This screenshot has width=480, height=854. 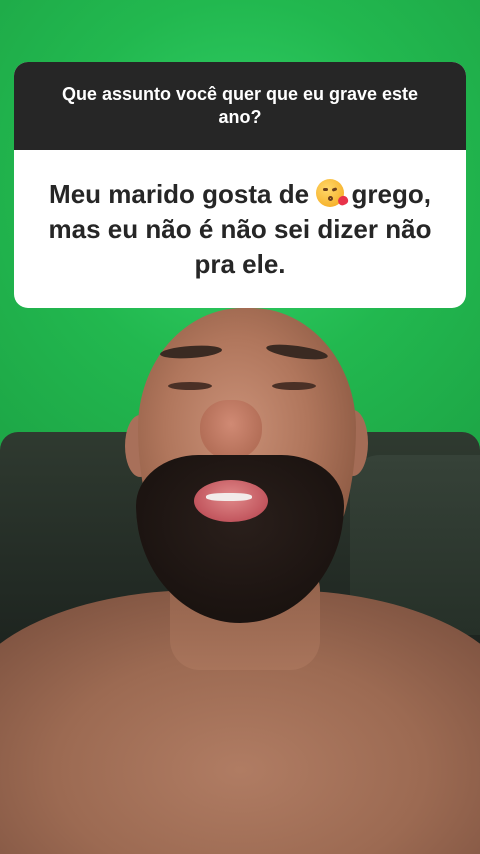 I want to click on answer-text-part-1: Meu marido gosta de, so click(x=183, y=193).